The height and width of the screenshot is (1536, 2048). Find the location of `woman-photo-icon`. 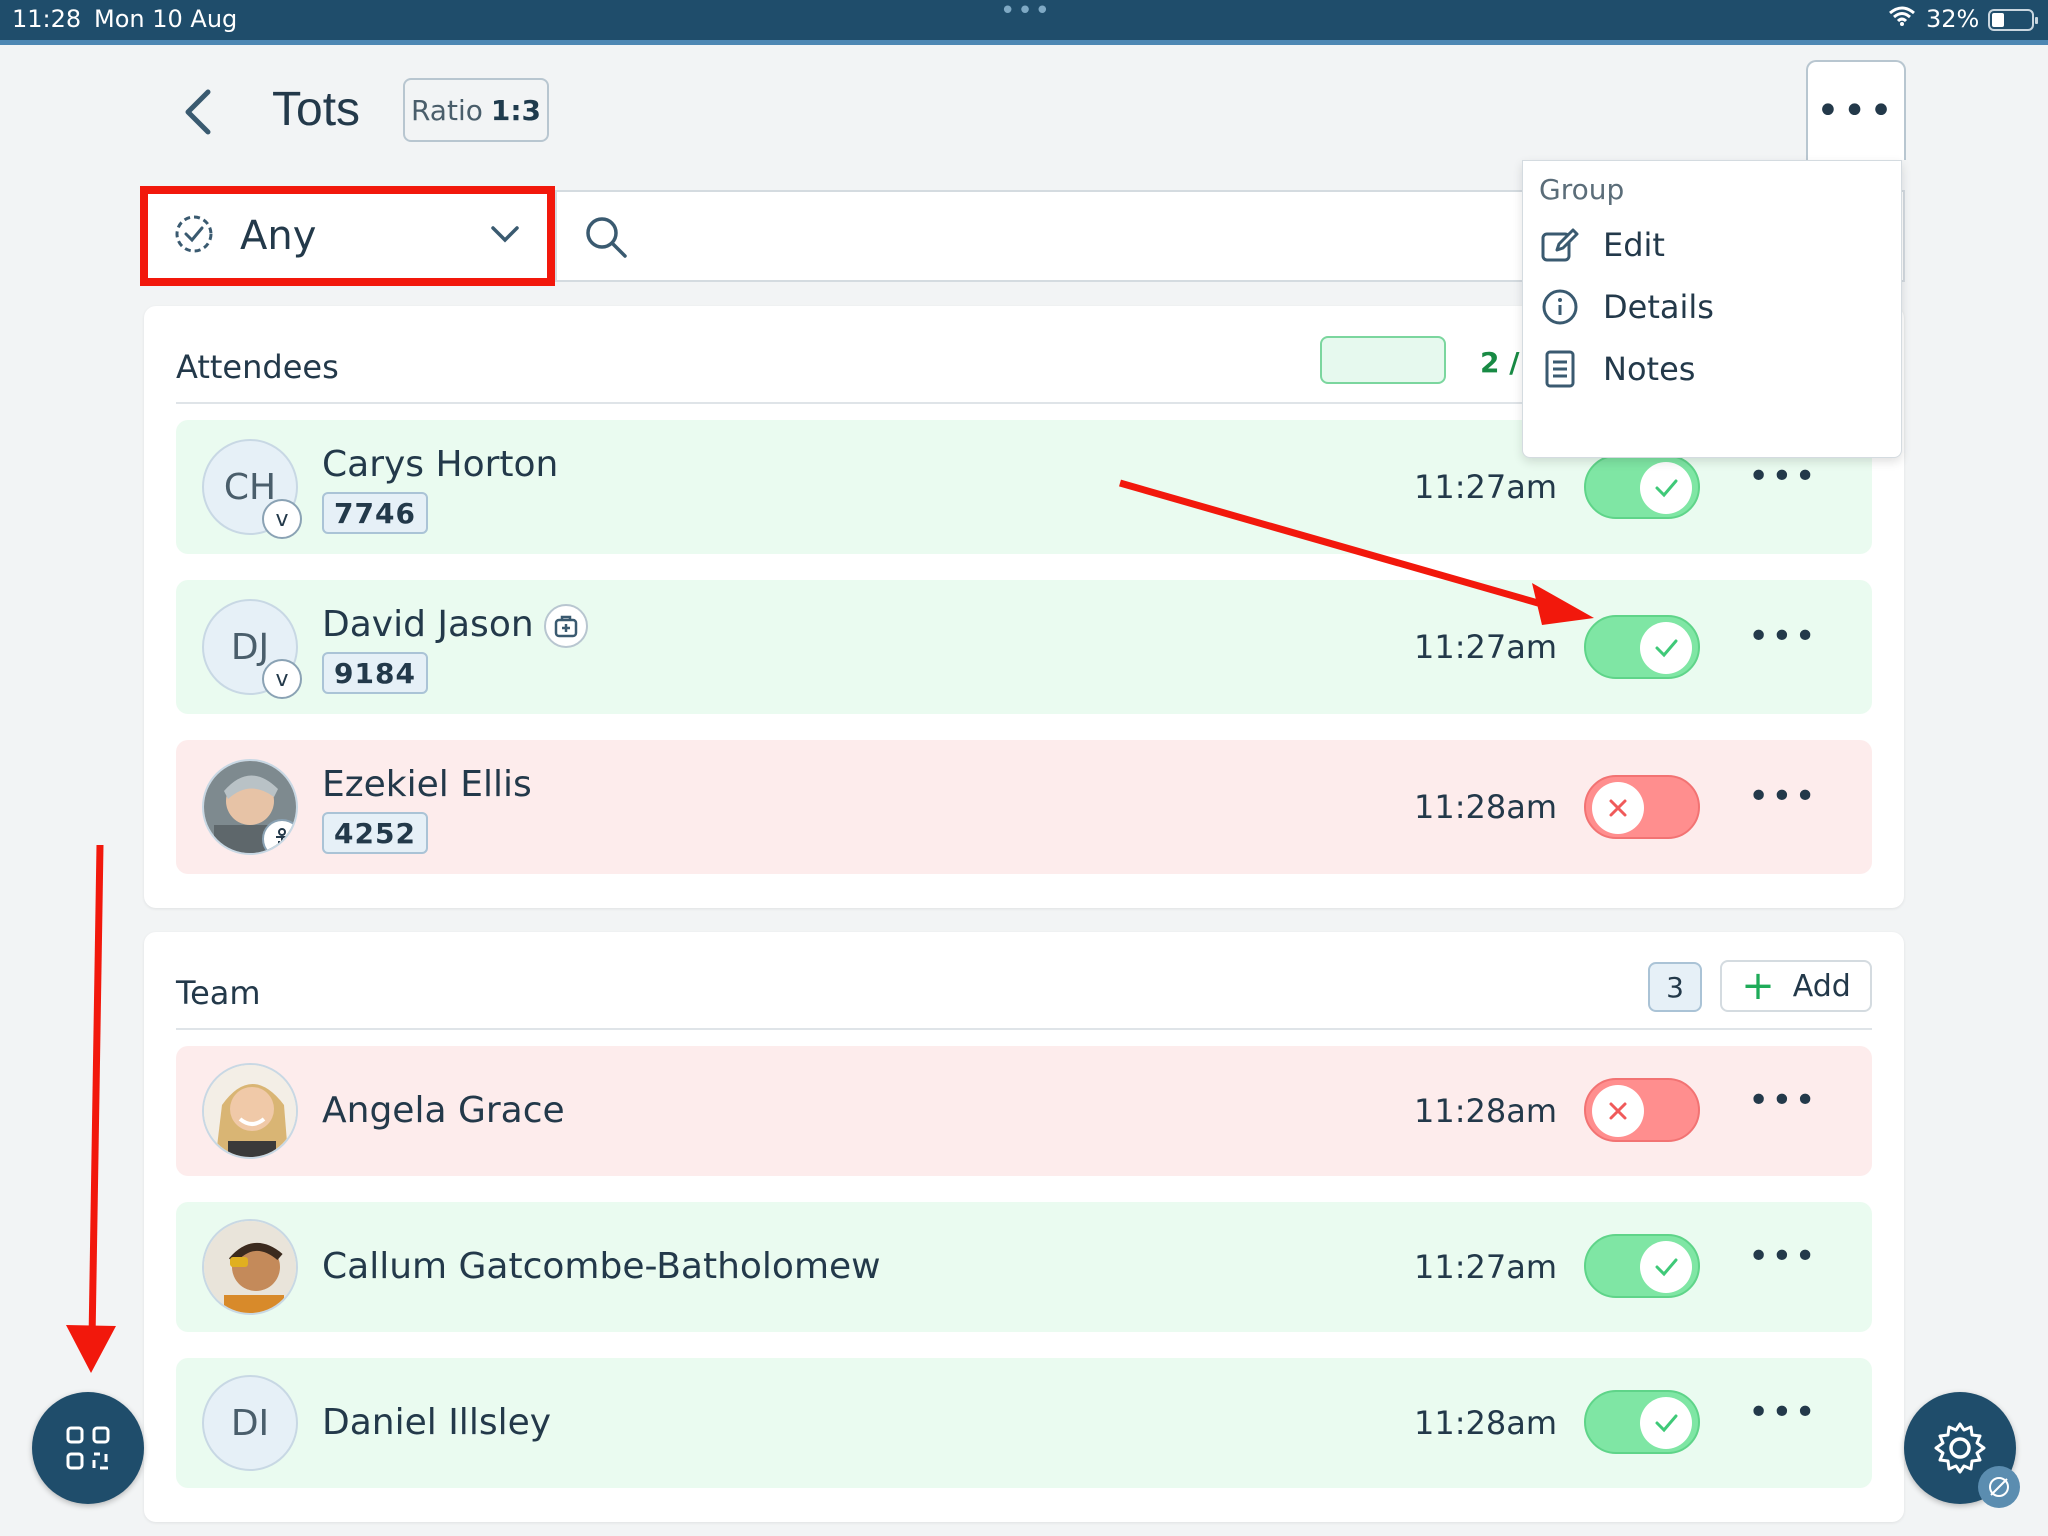

woman-photo-icon is located at coordinates (250, 1111).